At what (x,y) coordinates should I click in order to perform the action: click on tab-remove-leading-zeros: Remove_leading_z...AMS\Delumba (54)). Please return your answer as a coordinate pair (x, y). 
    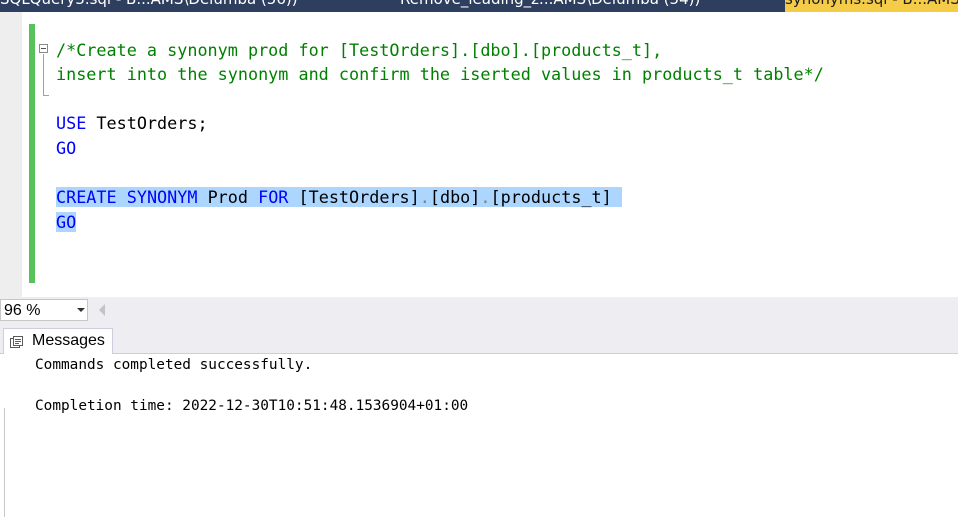
    Looking at the image, I should click on (565, 6).